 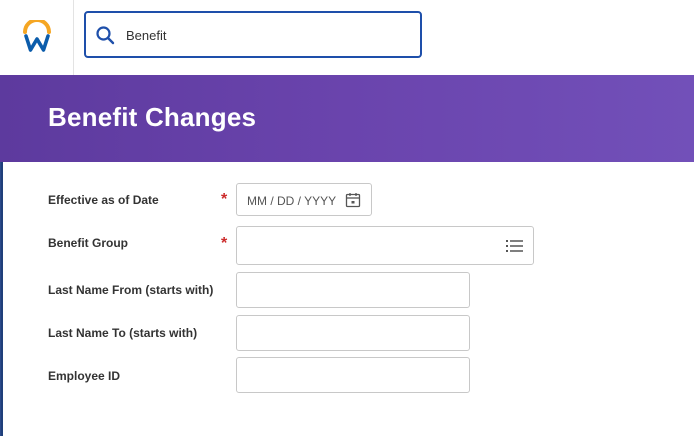 I want to click on last-name-to-field, so click(x=353, y=333).